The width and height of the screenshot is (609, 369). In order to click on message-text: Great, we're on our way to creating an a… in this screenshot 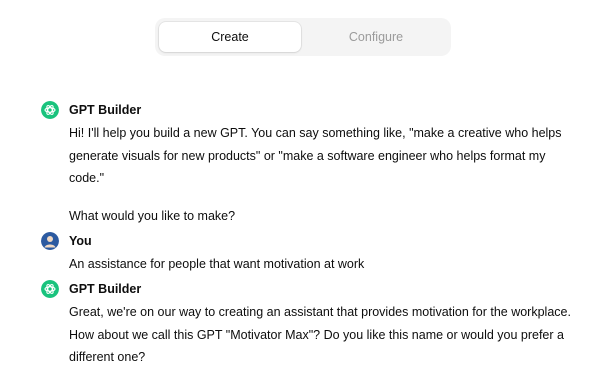, I will do `click(320, 334)`.